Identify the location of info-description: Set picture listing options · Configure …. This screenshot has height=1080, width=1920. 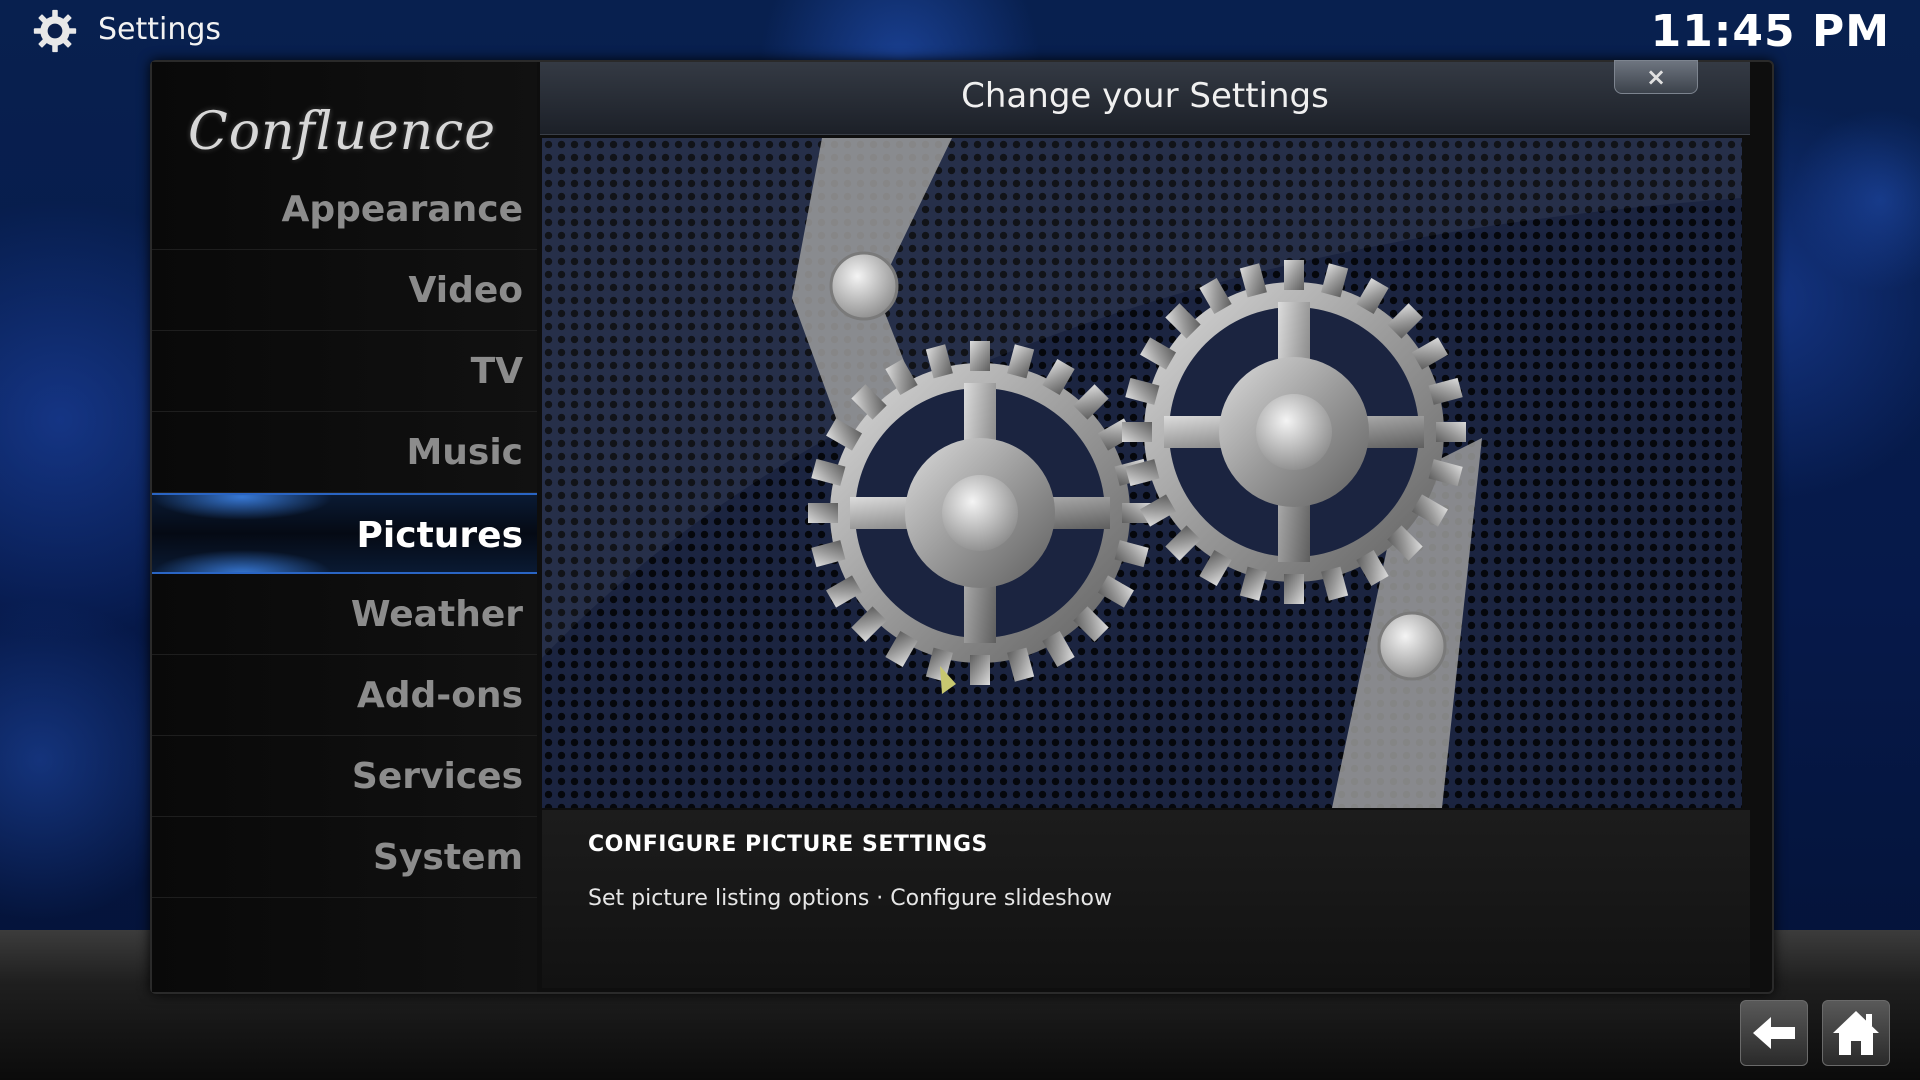
(850, 898).